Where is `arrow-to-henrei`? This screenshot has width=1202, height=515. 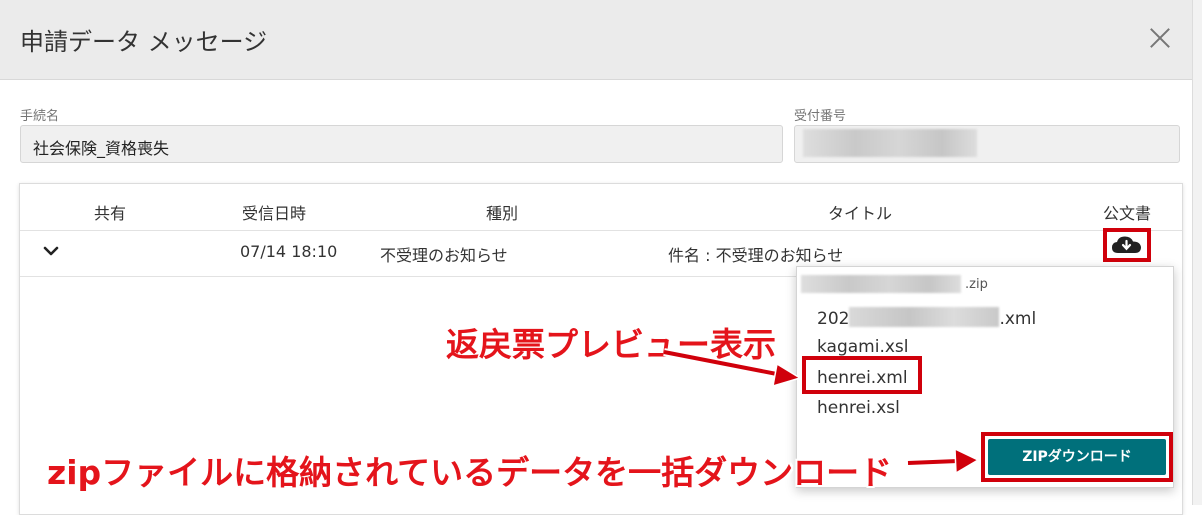
arrow-to-henrei is located at coordinates (732, 368).